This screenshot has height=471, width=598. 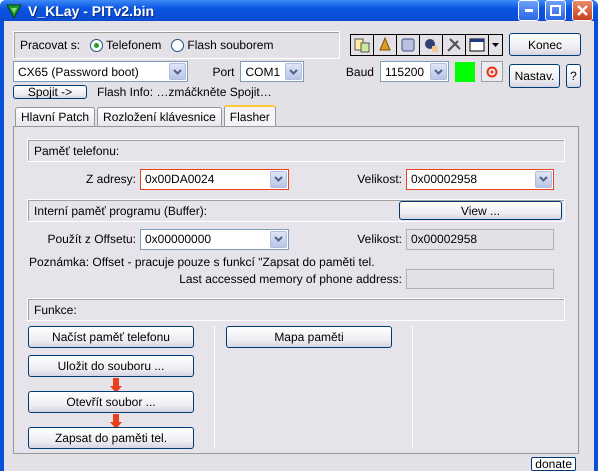 What do you see at coordinates (100, 71) in the screenshot?
I see `model-dropdown: CX65 (Password boot)` at bounding box center [100, 71].